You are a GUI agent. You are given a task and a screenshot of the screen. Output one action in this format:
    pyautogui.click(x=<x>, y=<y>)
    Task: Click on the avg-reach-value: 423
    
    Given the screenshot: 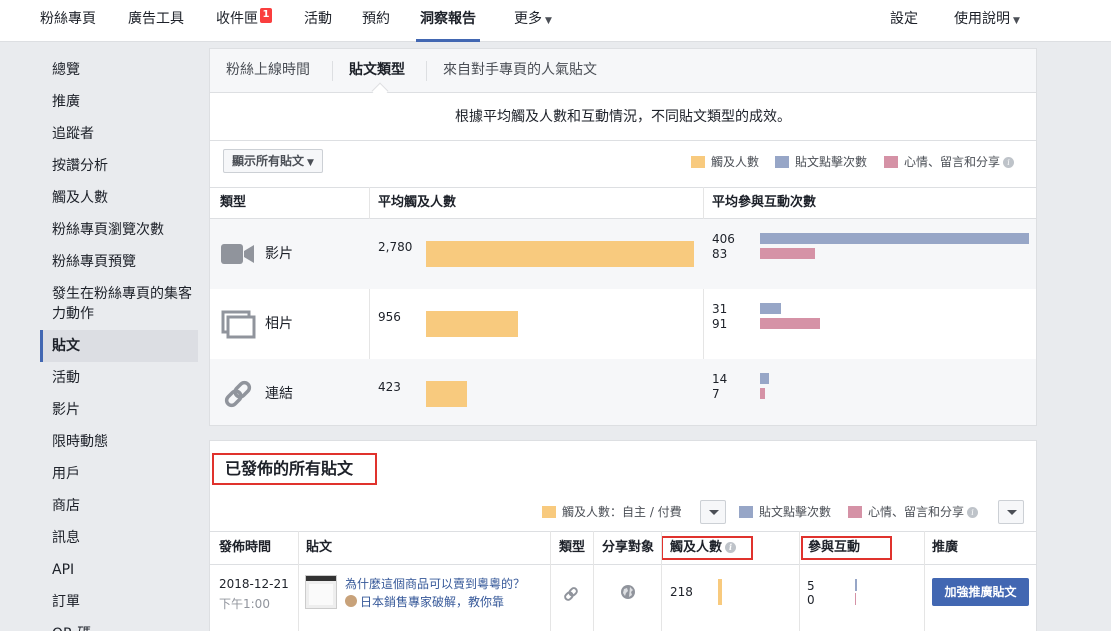 What is the action you would take?
    pyautogui.click(x=389, y=387)
    